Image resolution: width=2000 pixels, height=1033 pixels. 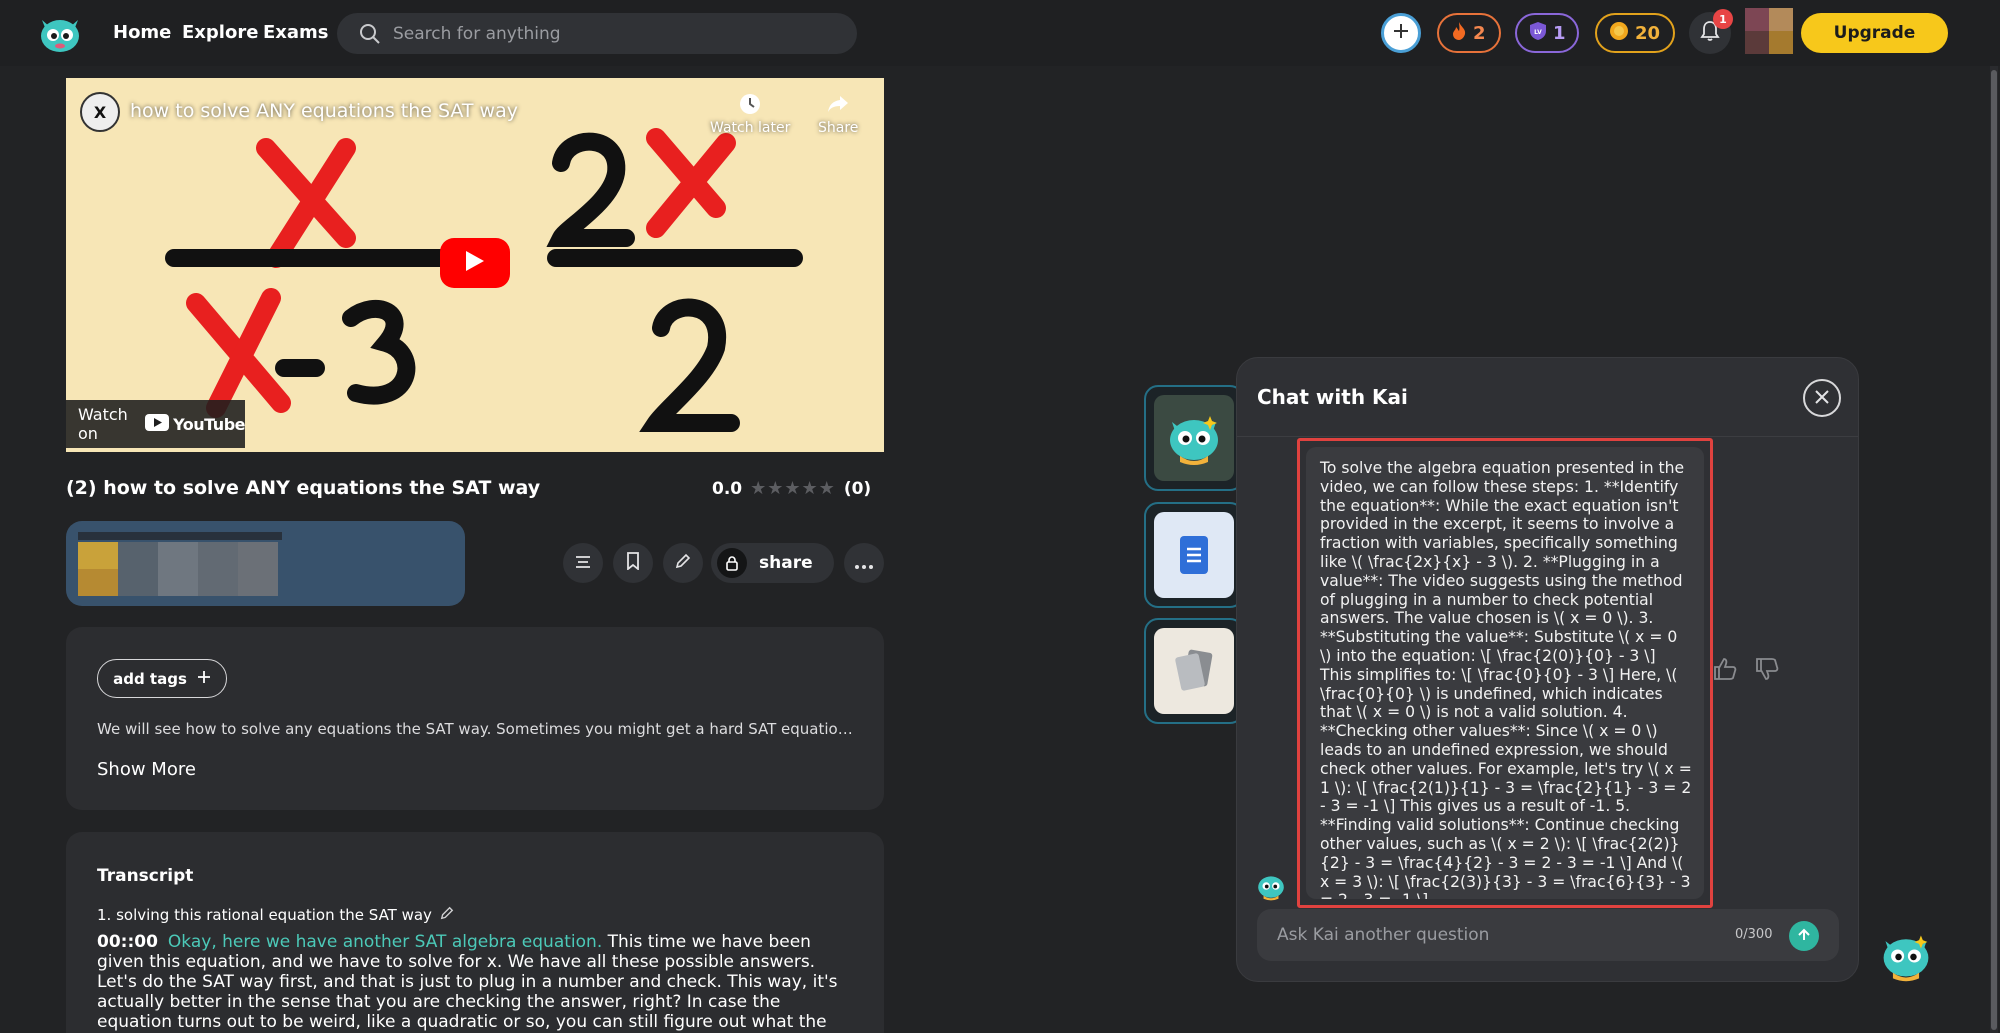 I want to click on plus-small-icon, so click(x=204, y=679).